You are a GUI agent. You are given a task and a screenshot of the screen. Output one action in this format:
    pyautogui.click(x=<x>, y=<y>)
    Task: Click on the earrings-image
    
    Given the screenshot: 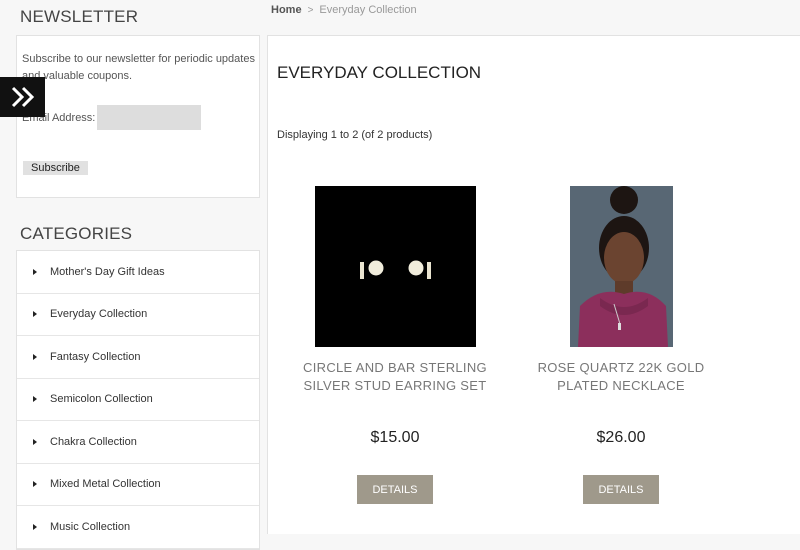 What is the action you would take?
    pyautogui.click(x=395, y=269)
    